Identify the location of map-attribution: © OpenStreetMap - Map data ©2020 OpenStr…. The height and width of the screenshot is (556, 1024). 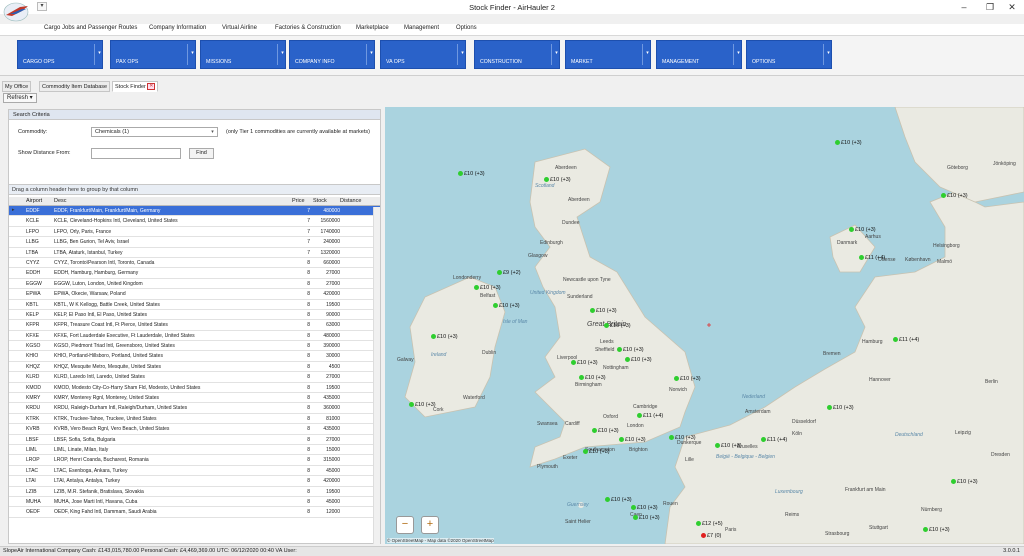
(440, 540).